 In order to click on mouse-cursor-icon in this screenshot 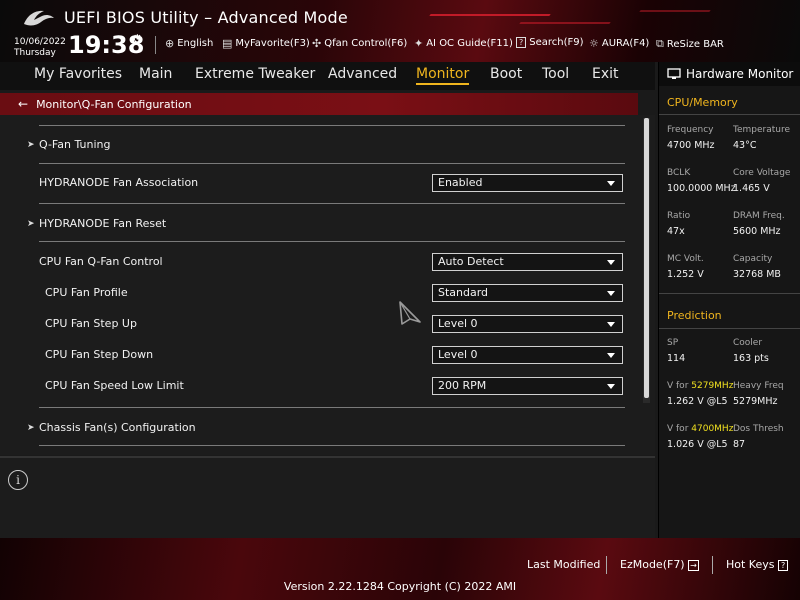, I will do `click(410, 313)`.